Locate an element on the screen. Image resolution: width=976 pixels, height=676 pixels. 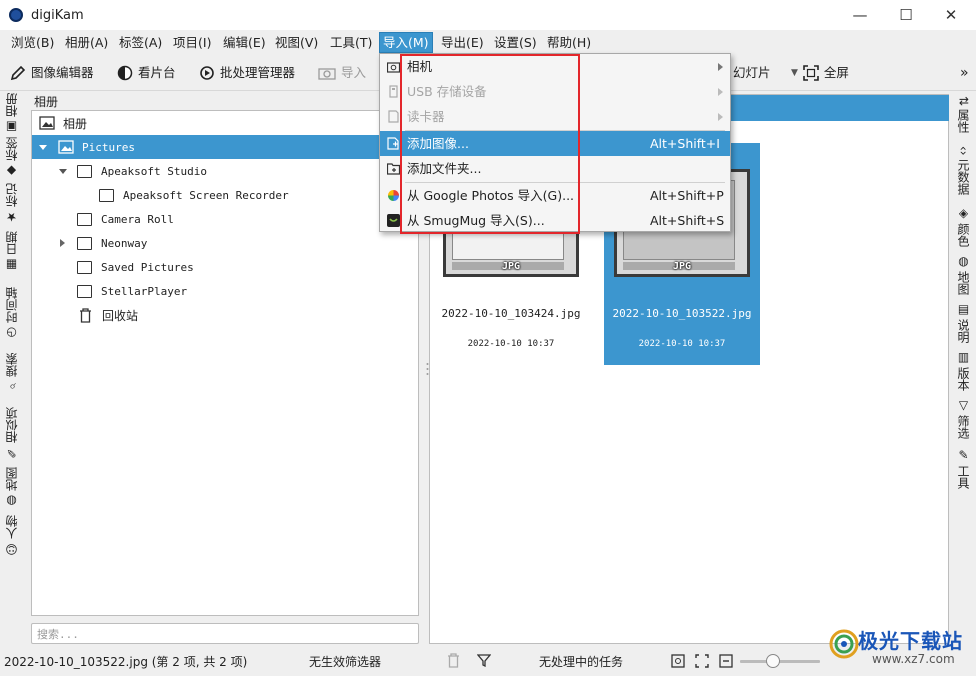
left-sidebar-tabs: ▣ 相册 ◆ 标签 ★ 标记 ▦ 日期 ◷ 时间轴 ⌕ 搜索 ✎ 相似项 ◍ 地图 ☺ 人物 is located at coordinates (13, 367).